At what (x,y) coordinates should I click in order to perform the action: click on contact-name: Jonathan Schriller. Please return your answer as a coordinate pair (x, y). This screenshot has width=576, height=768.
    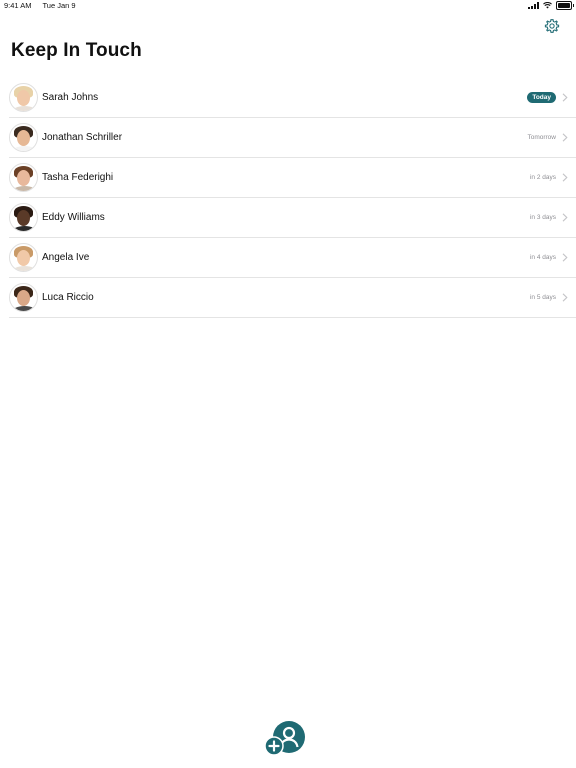
    Looking at the image, I should click on (82, 137).